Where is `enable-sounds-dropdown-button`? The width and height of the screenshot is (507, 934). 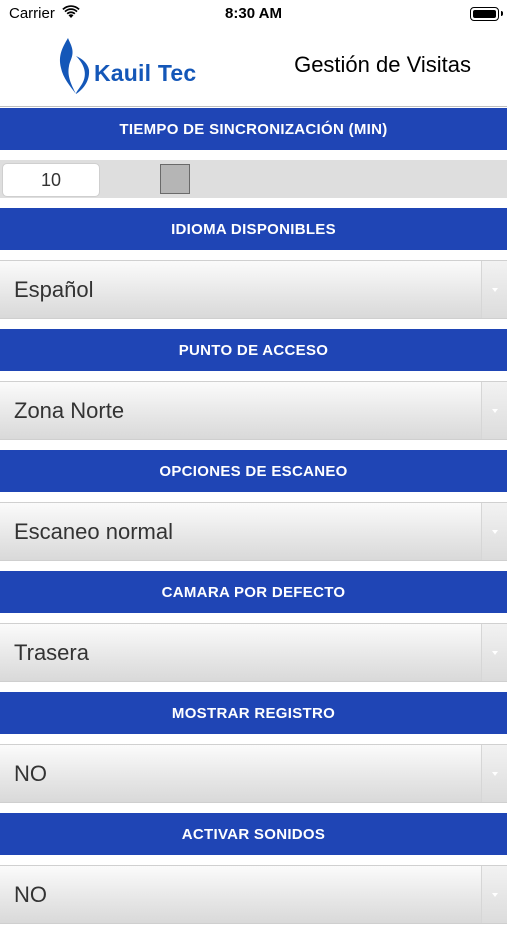
enable-sounds-dropdown-button is located at coordinates (494, 894).